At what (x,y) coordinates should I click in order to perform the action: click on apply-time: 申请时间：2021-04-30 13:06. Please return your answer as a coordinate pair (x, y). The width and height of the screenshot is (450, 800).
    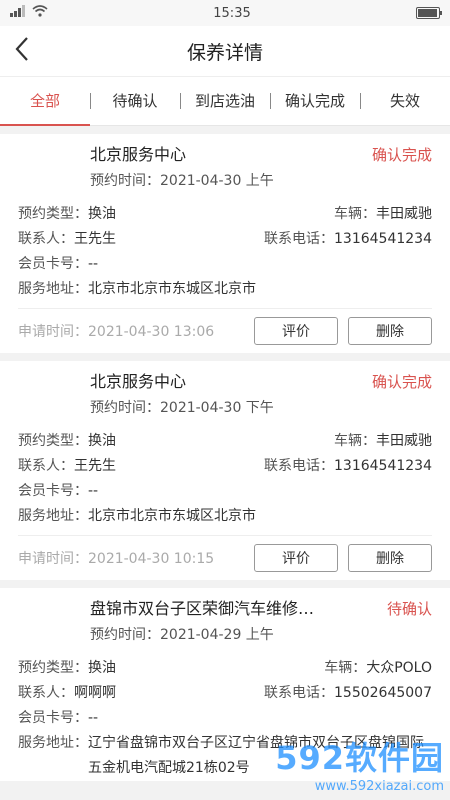
    Looking at the image, I should click on (116, 331).